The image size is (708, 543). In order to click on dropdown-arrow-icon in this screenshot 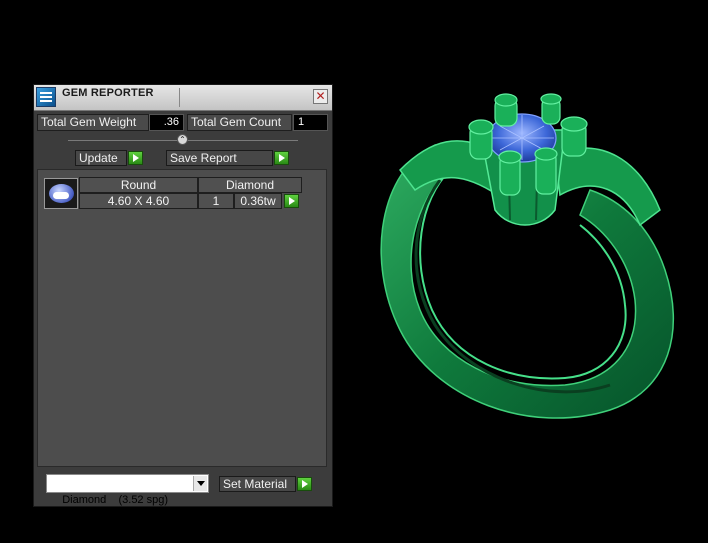, I will do `click(200, 483)`.